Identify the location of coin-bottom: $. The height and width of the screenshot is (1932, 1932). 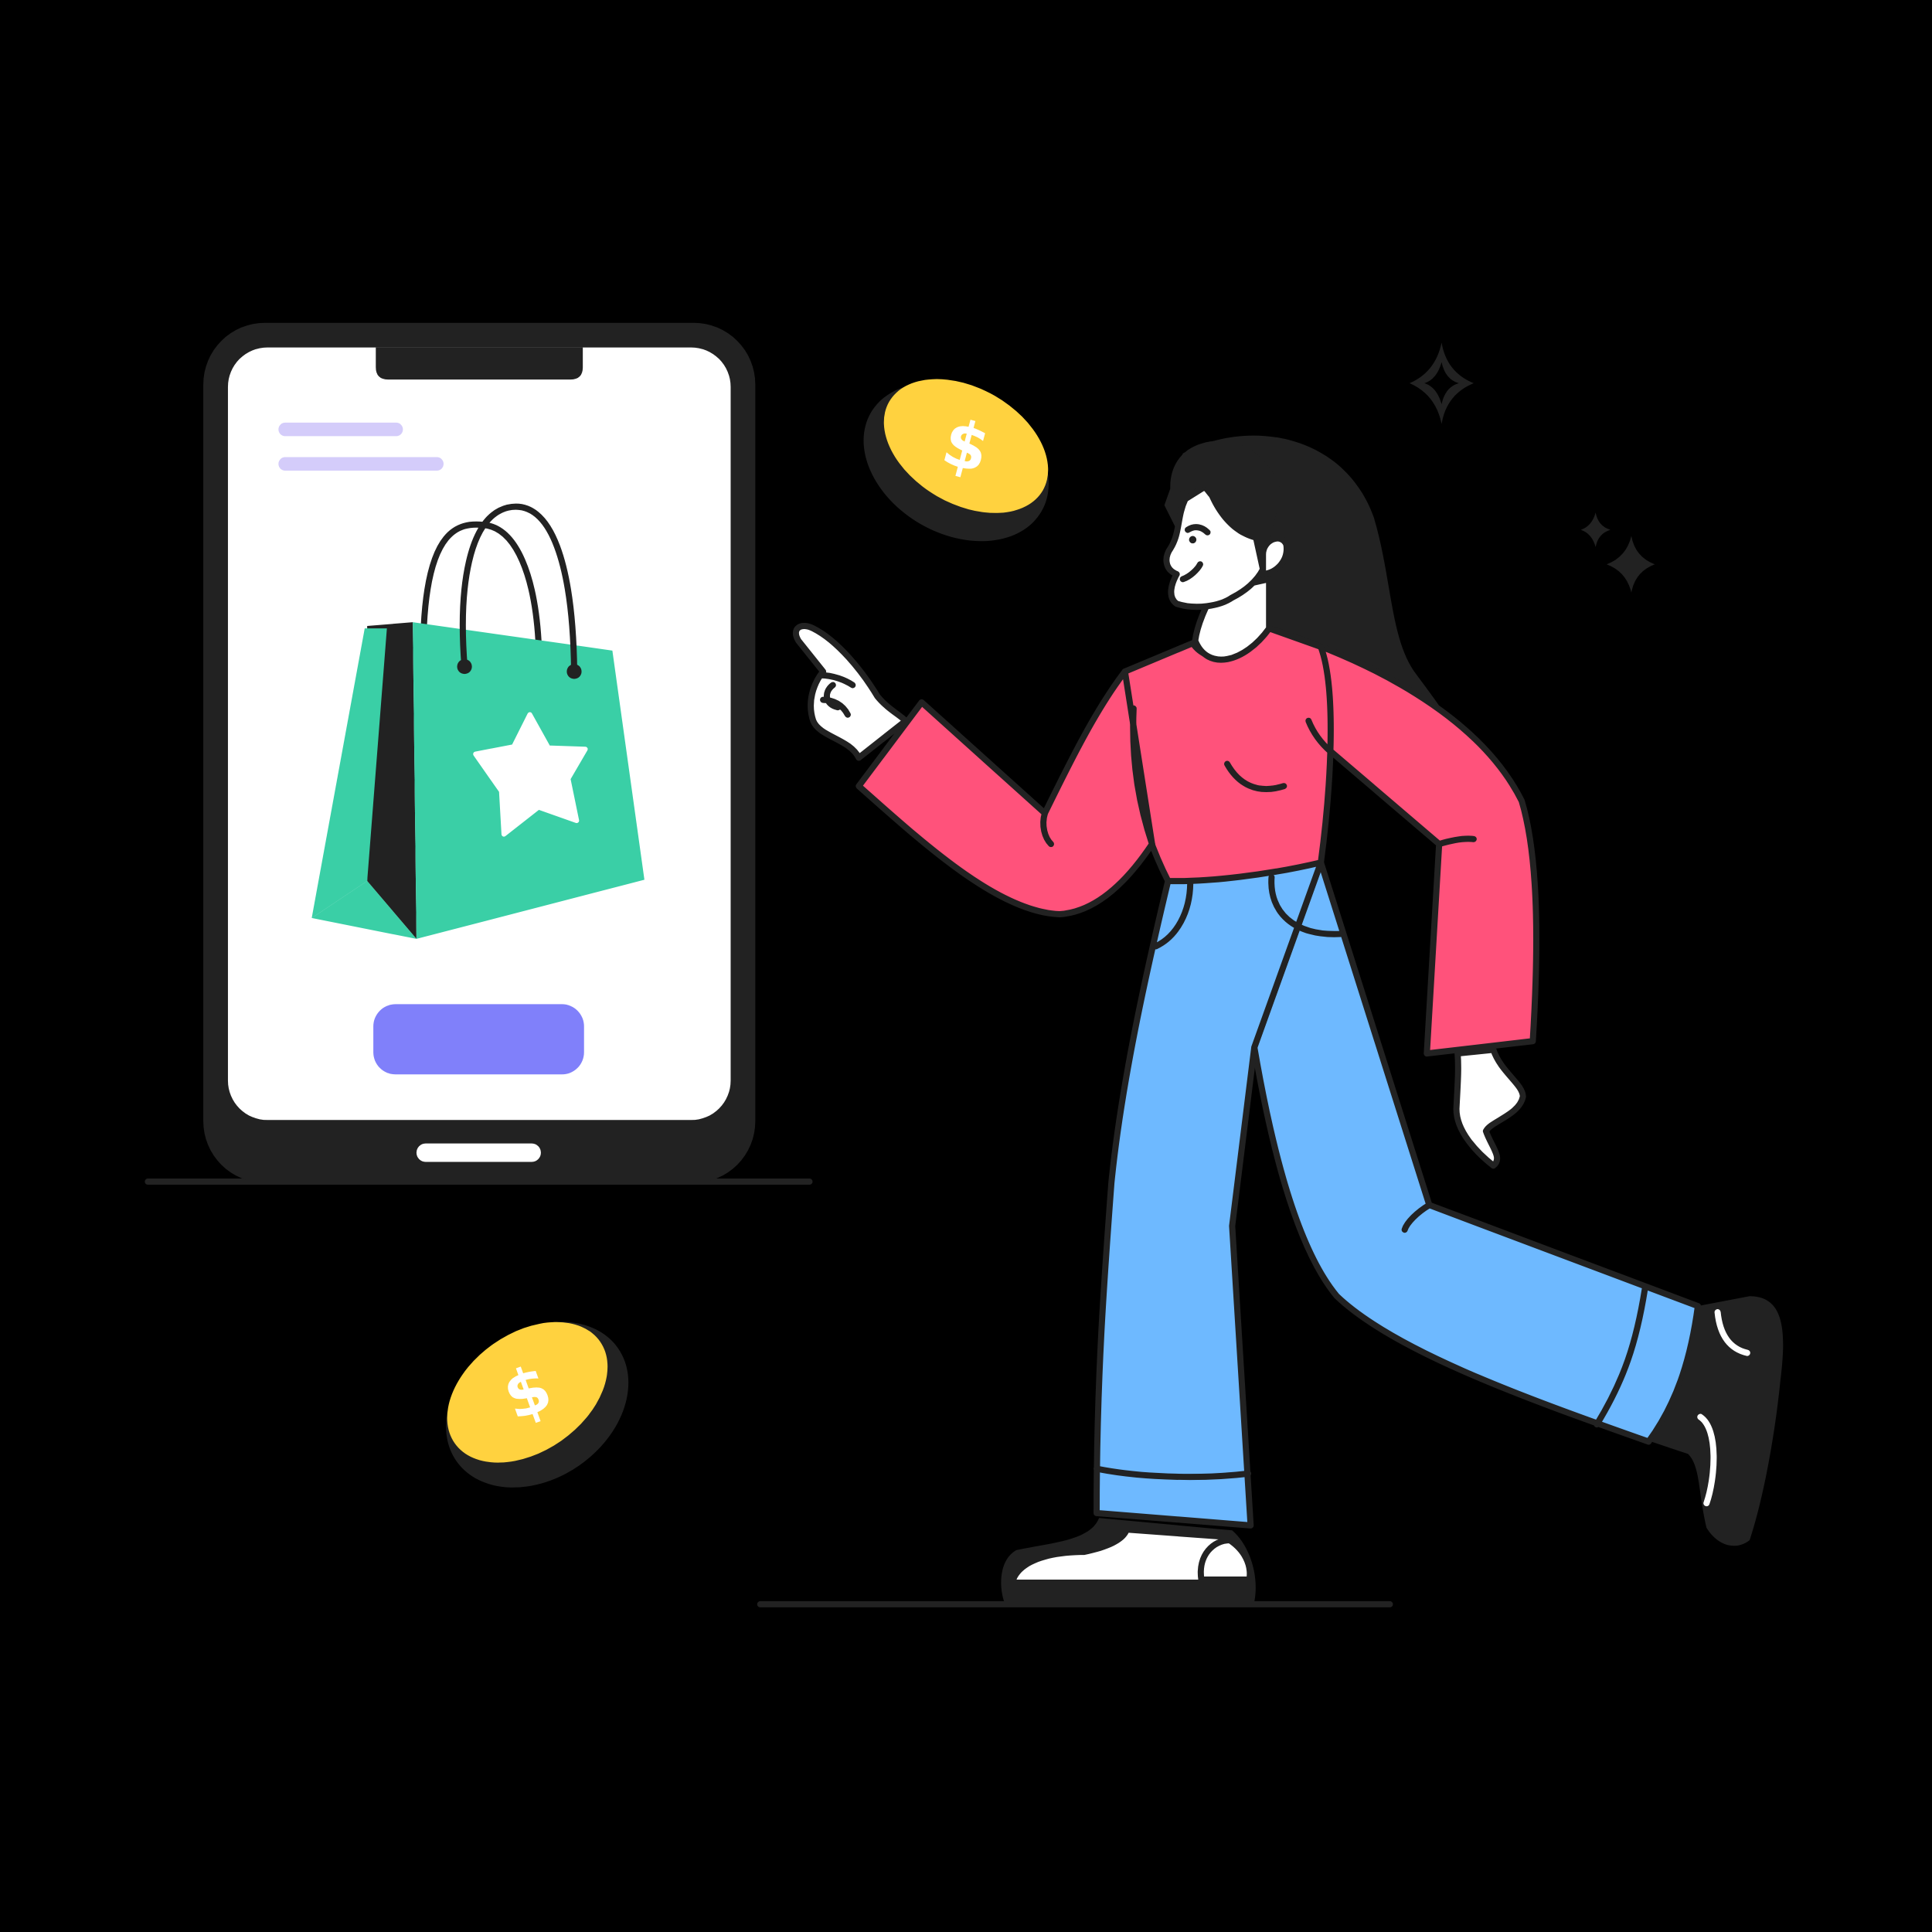
(538, 1404).